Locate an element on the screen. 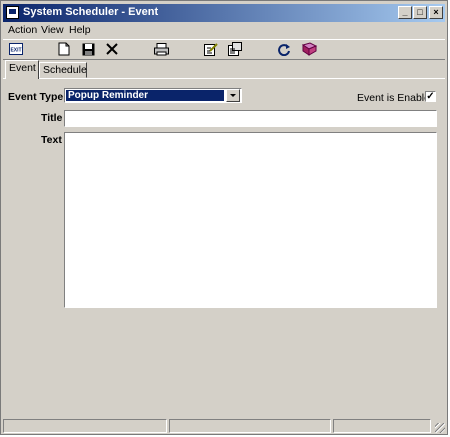 The height and width of the screenshot is (437, 450). tab-schedule: Schedule is located at coordinates (63, 70).